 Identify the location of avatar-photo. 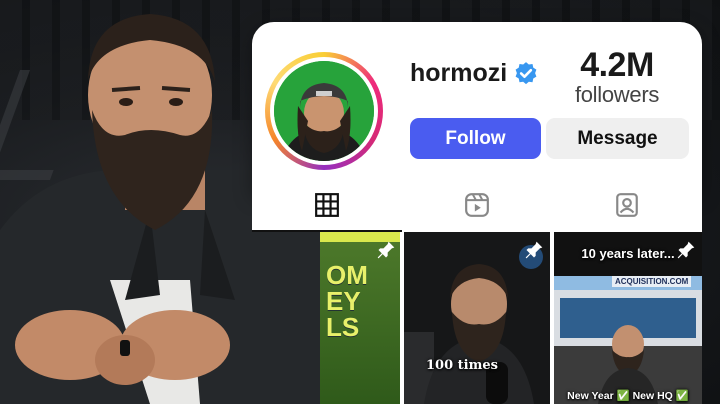
(324, 111).